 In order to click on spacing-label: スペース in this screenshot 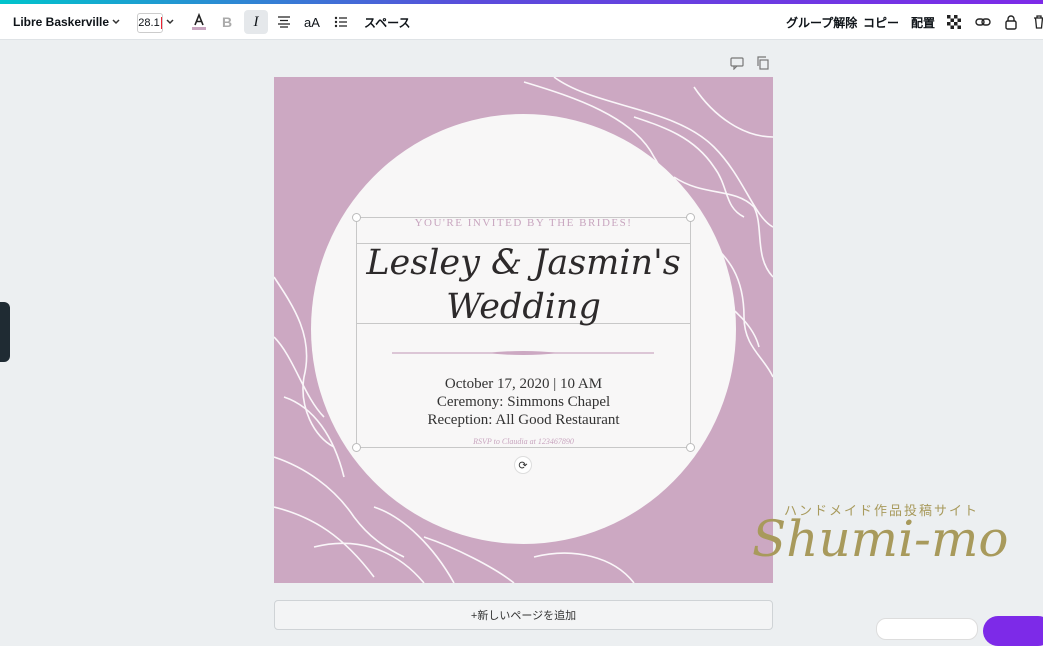, I will do `click(387, 22)`.